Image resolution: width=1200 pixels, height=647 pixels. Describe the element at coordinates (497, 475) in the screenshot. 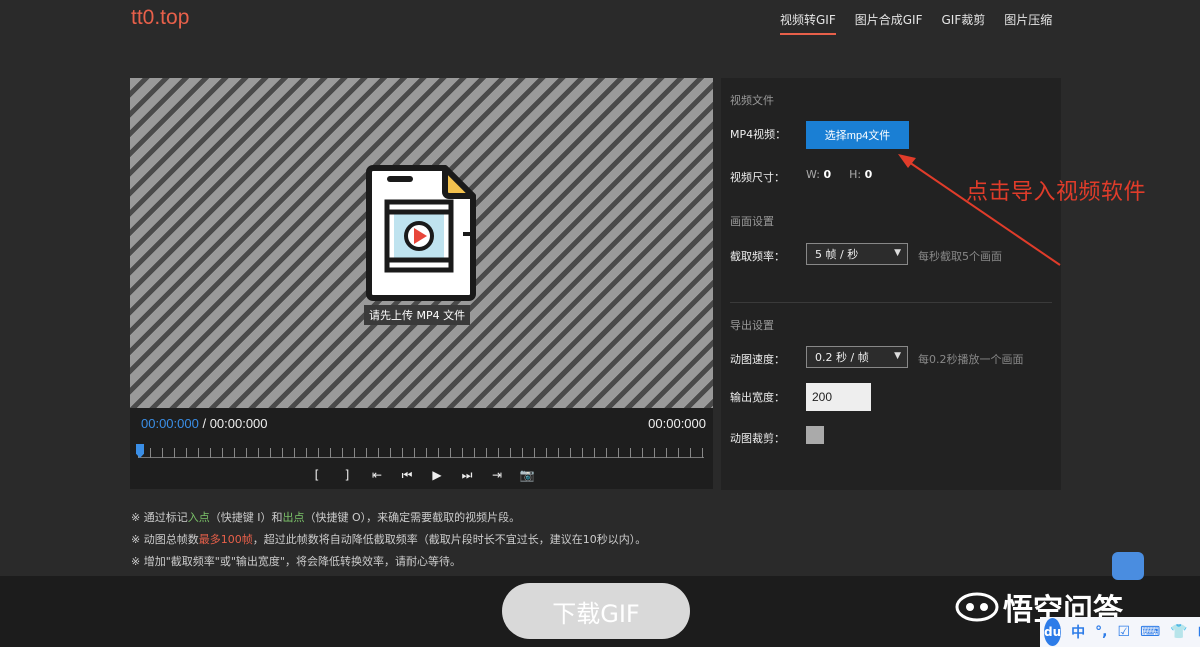

I see `go-to-out-icon: ⇥` at that location.